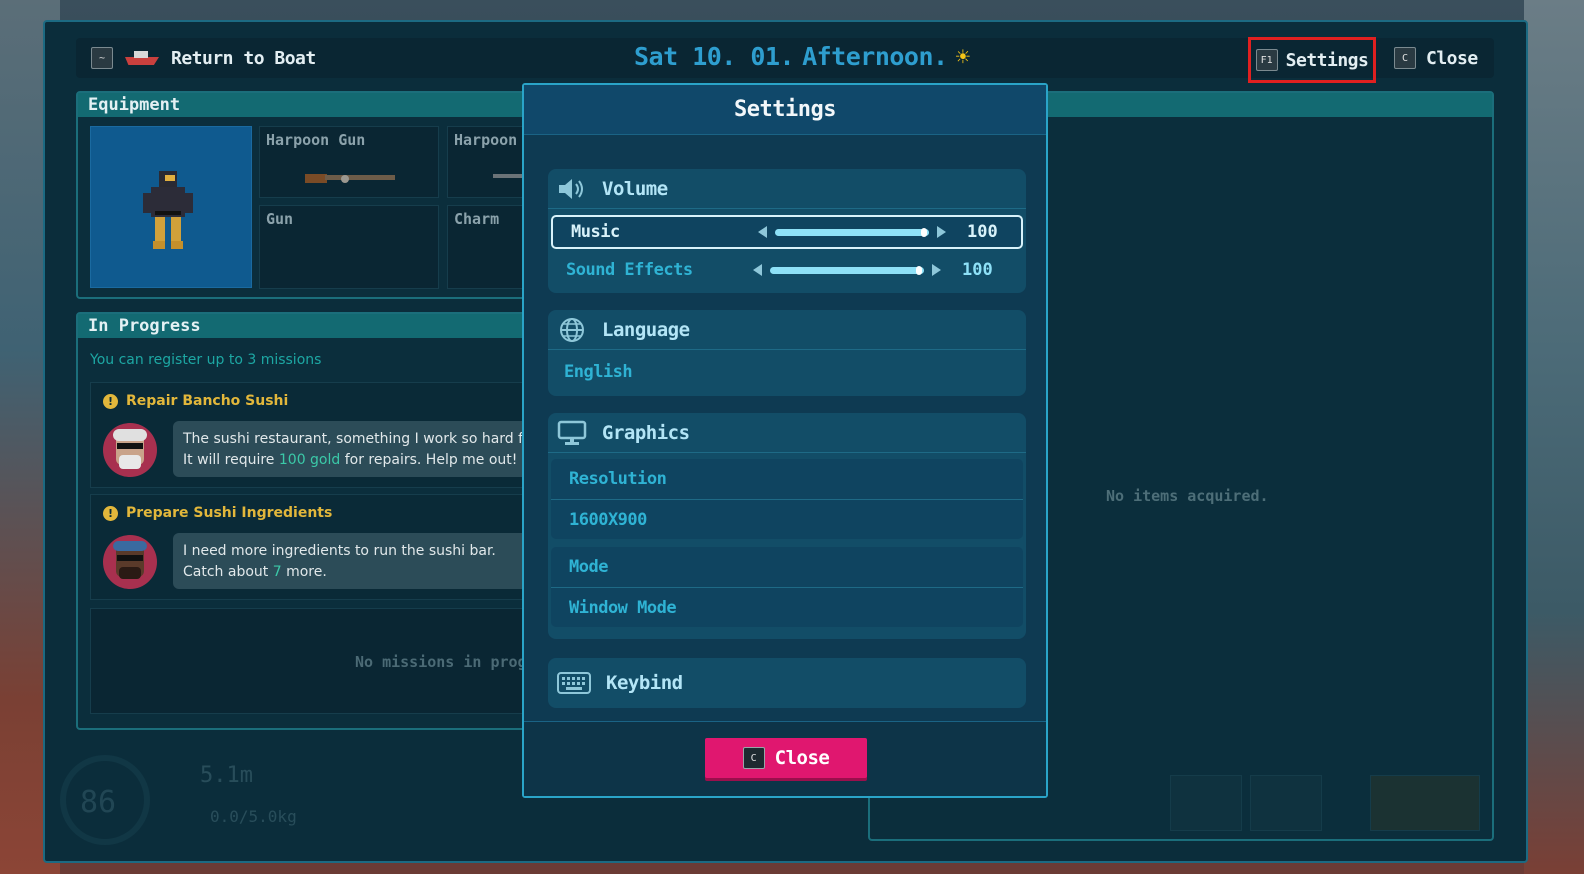 The image size is (1584, 874). I want to click on sfx-slider, so click(847, 270).